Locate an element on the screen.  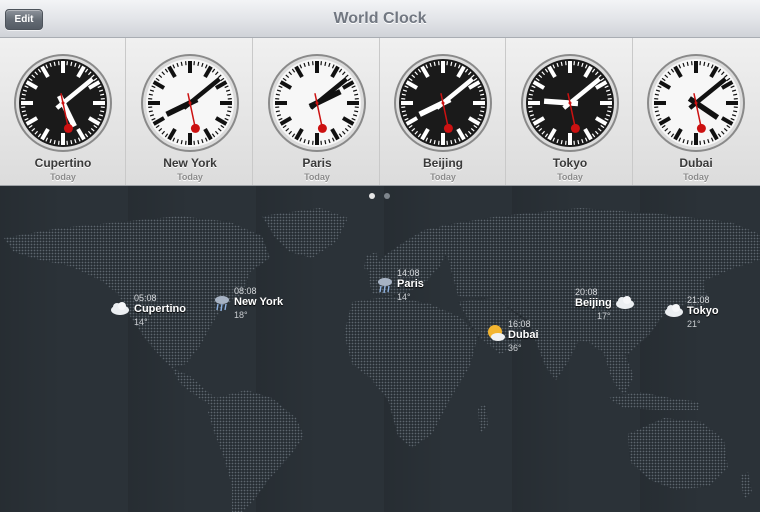
marker-time: 20:08 is located at coordinates (586, 292).